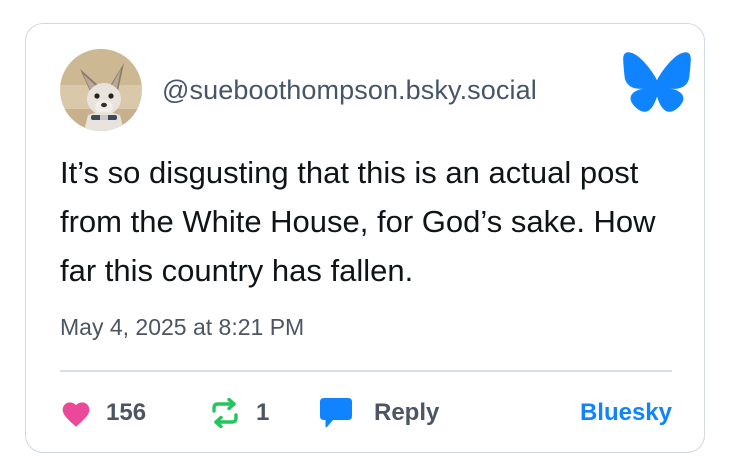  I want to click on repost-button: 1, so click(238, 413).